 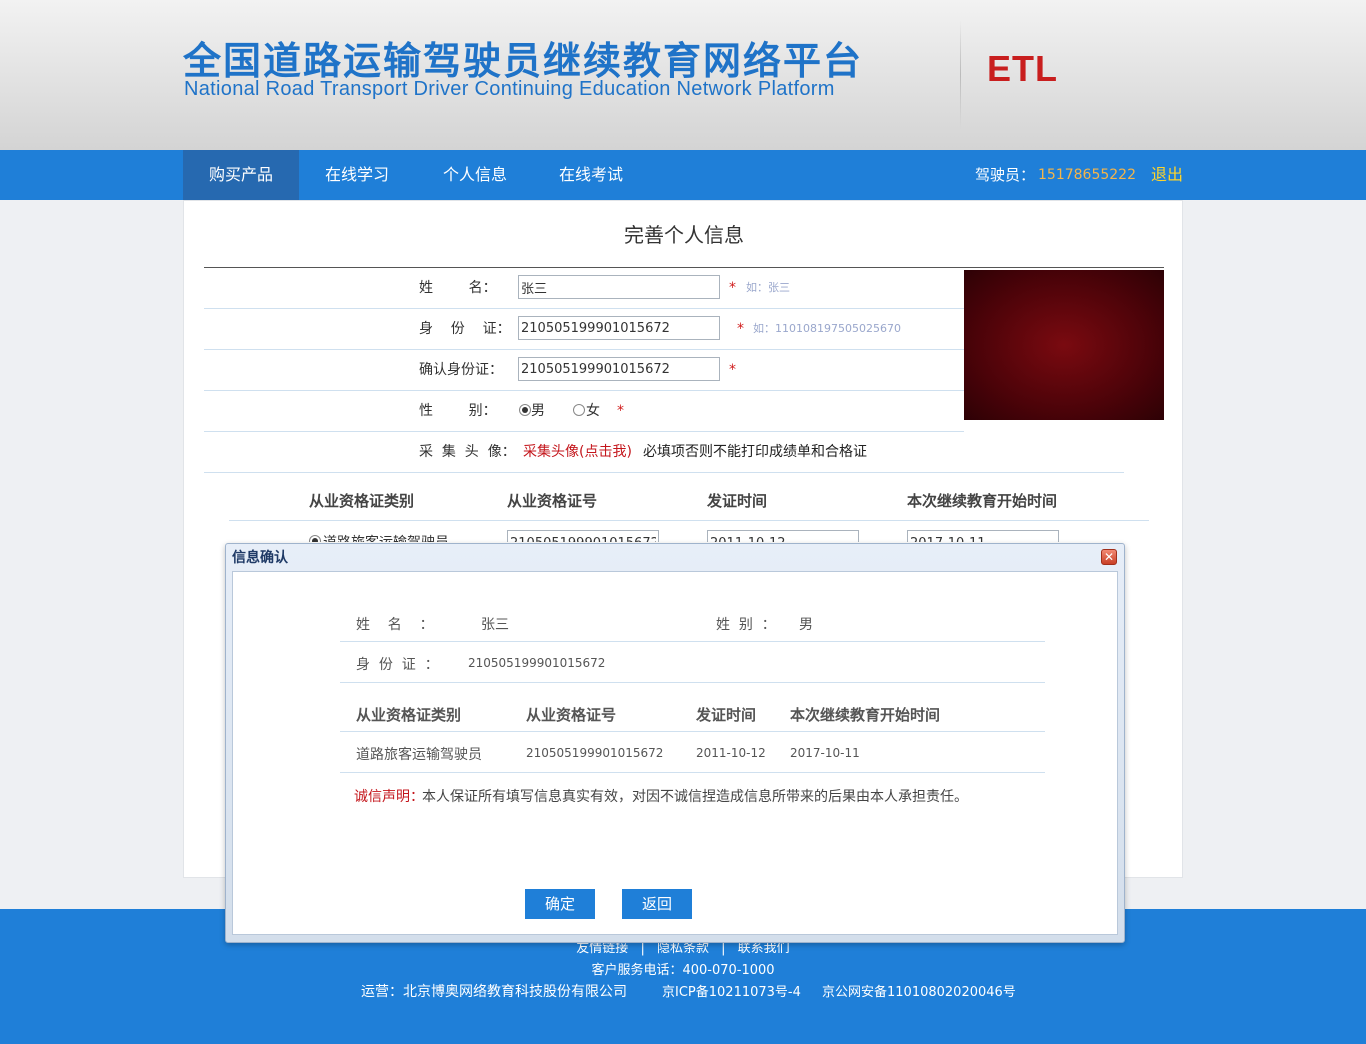 What do you see at coordinates (825, 753) in the screenshot?
I see `dialog-cert-start-date: 2017-10-11` at bounding box center [825, 753].